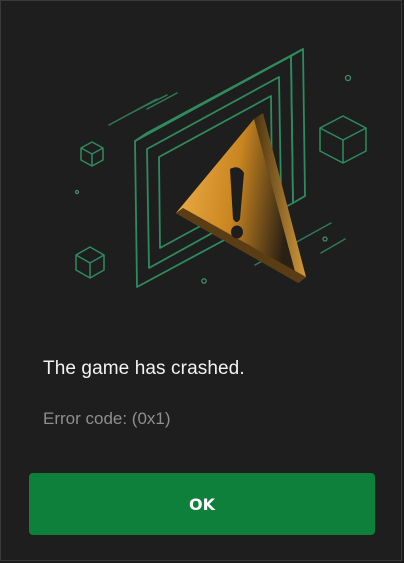  I want to click on cube-icon-bottom-left, so click(90, 262).